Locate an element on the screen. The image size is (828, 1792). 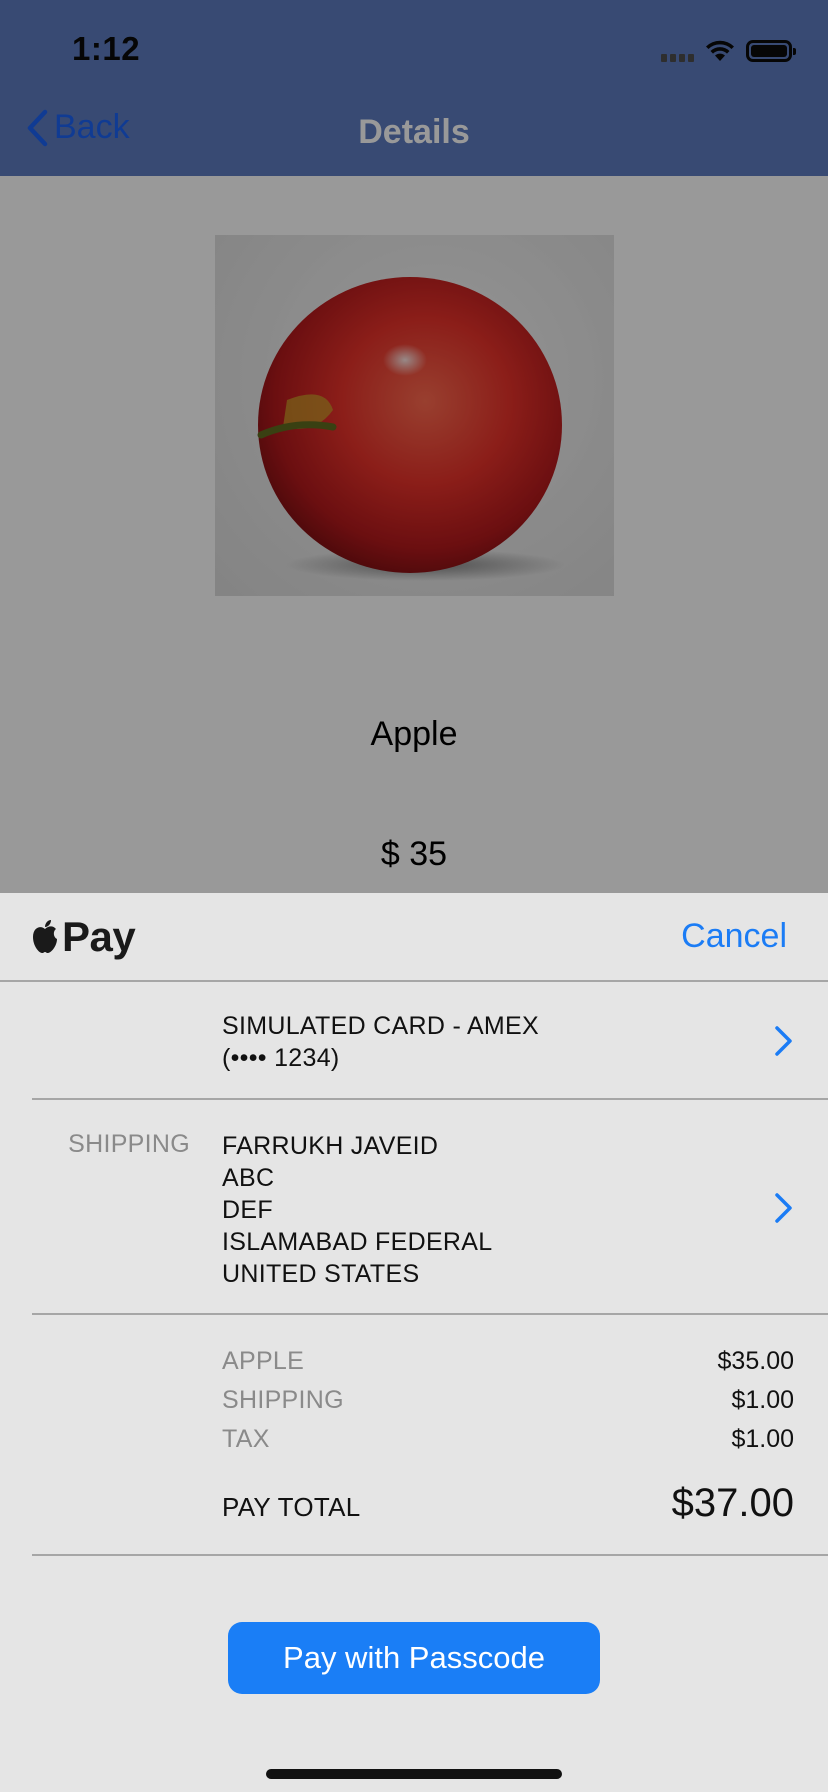
shipping-label: SHIPPING is located at coordinates (129, 1144).